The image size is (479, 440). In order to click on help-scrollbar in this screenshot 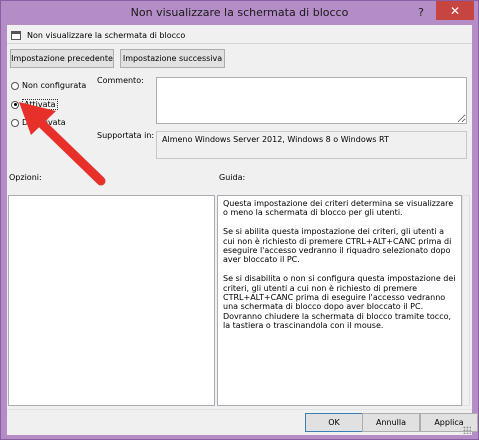, I will do `click(466, 300)`.